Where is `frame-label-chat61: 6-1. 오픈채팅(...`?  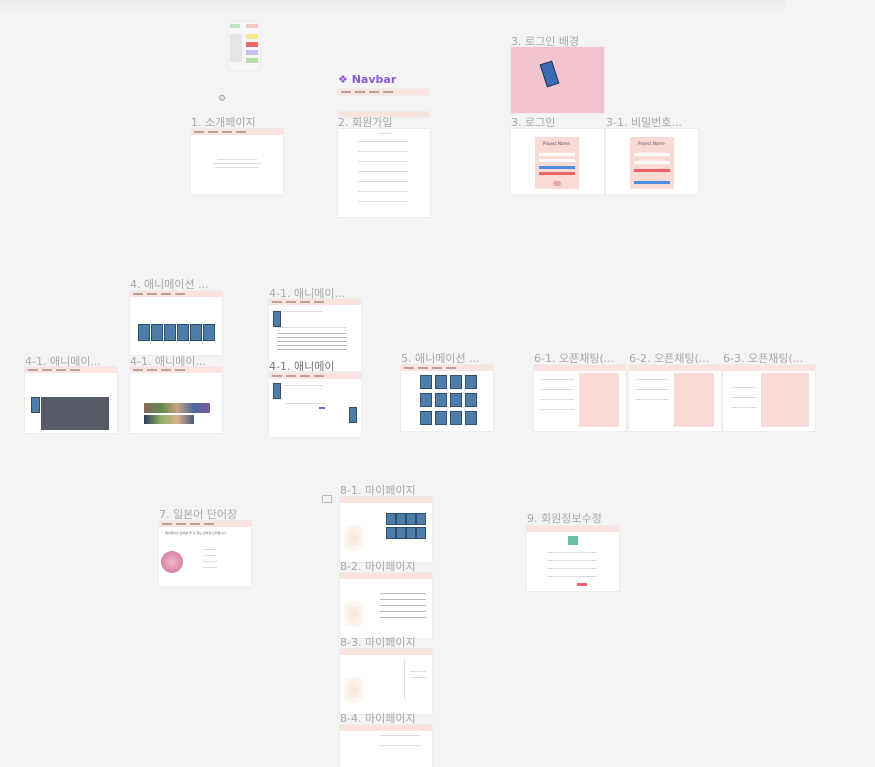 frame-label-chat61: 6-1. 오픈채팅(... is located at coordinates (574, 358).